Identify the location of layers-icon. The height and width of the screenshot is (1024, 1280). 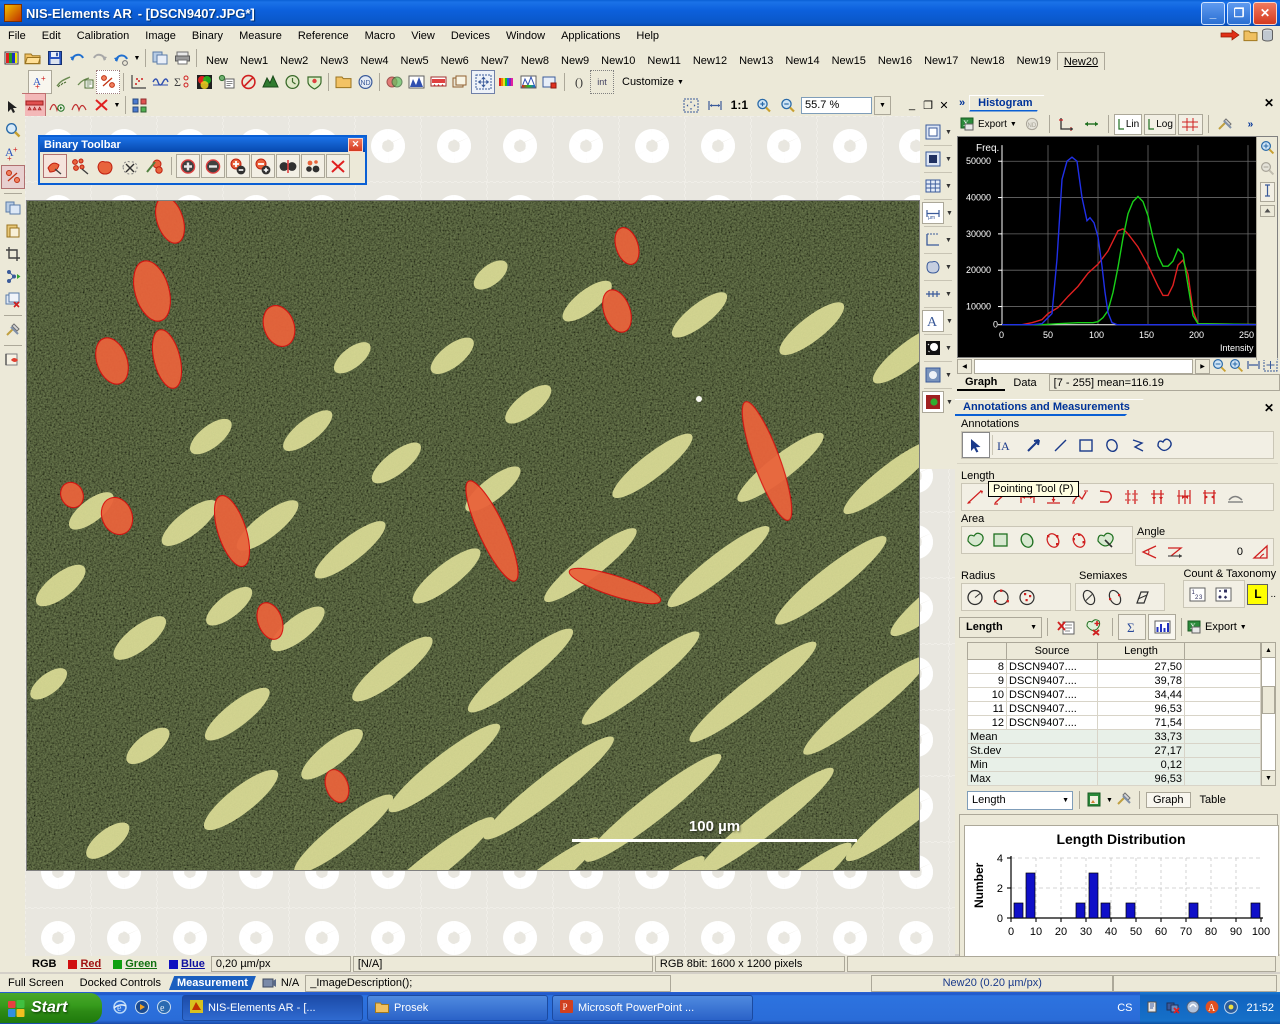
(460, 82).